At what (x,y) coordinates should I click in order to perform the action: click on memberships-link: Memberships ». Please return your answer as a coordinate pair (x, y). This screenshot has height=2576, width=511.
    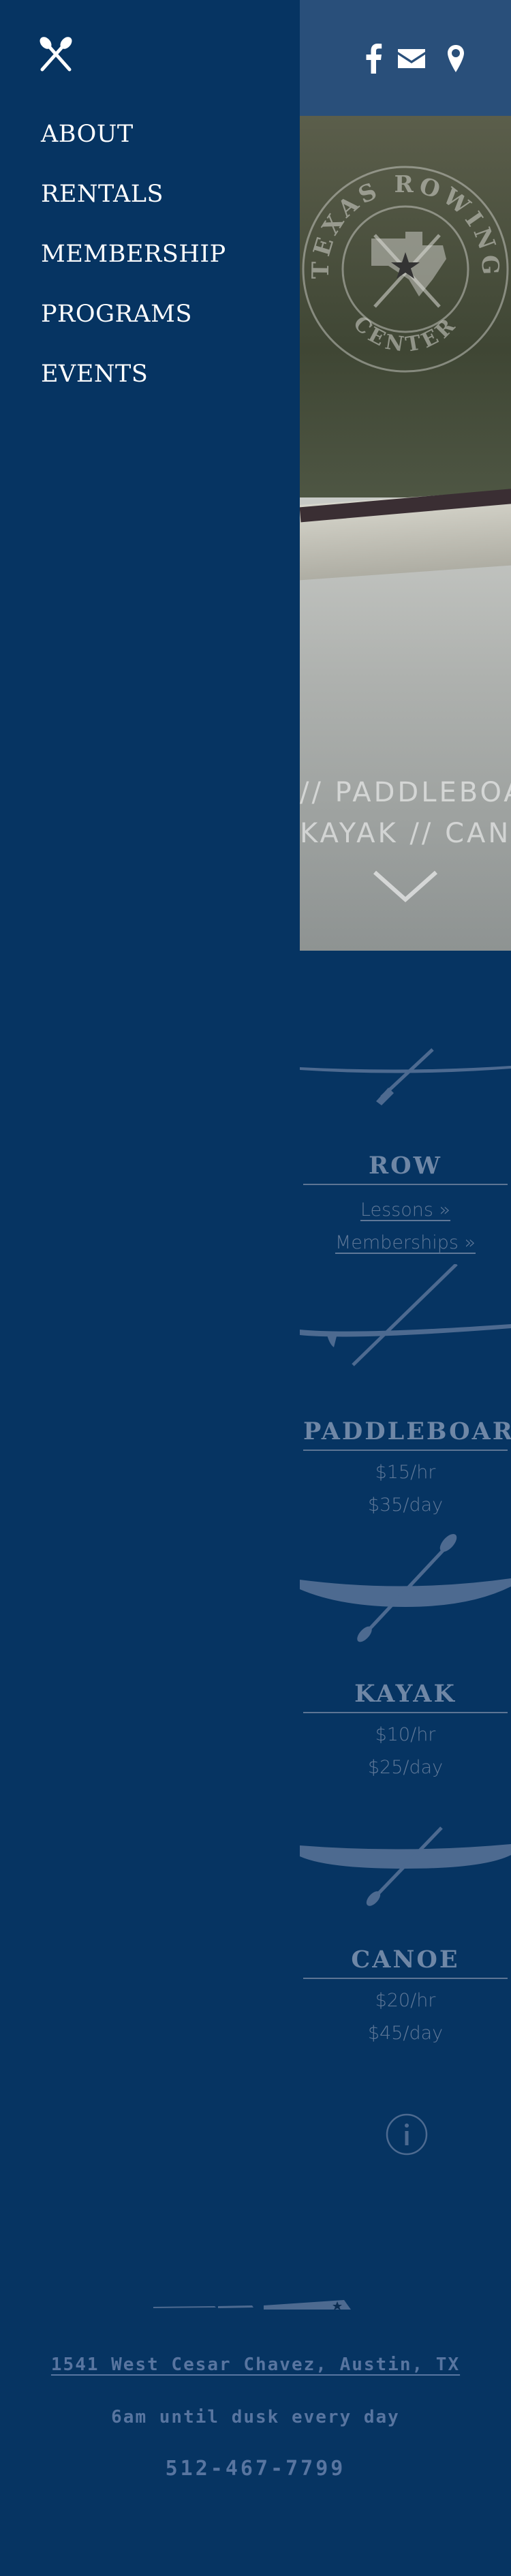
    Looking at the image, I should click on (405, 1242).